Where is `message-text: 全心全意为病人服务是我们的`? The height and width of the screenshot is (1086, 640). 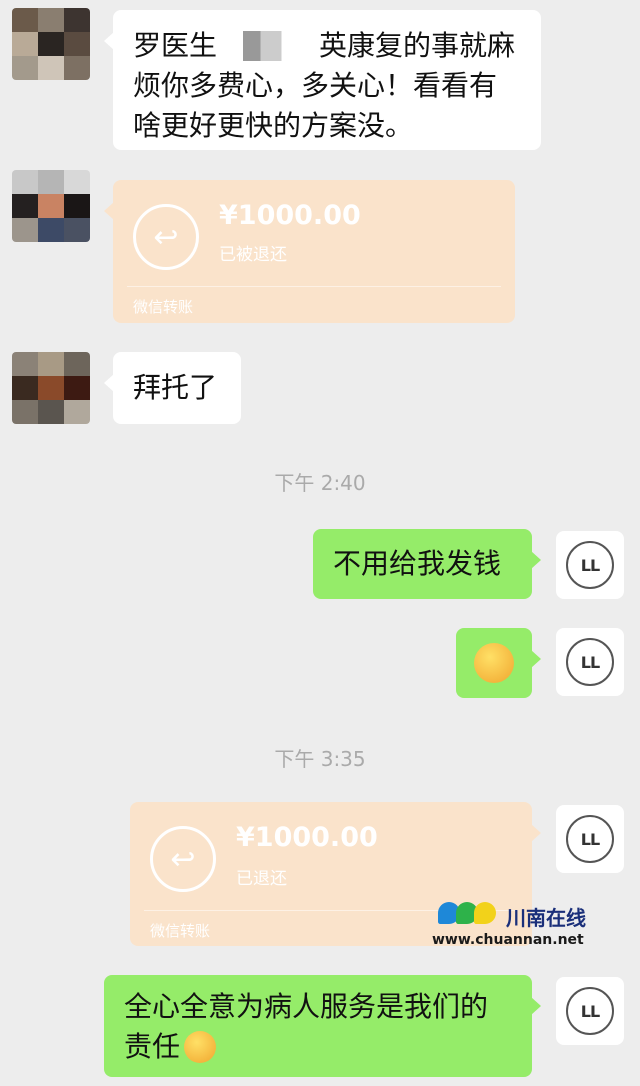 message-text: 全心全意为病人服务是我们的 is located at coordinates (306, 1006).